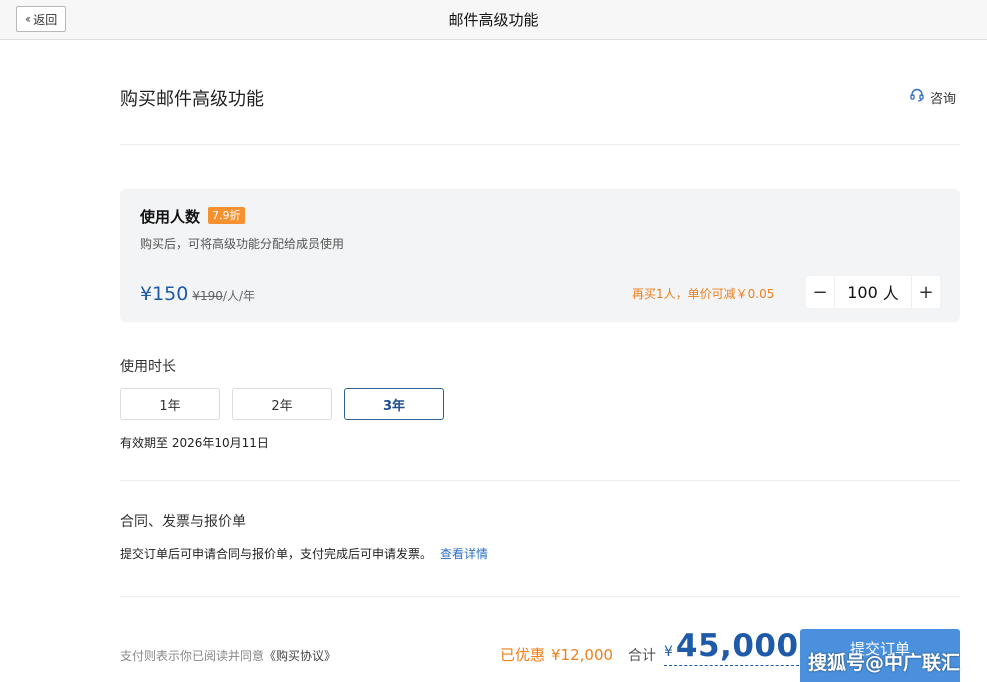 The width and height of the screenshot is (987, 682). Describe the element at coordinates (820, 292) in the screenshot. I see `minus-button: −` at that location.